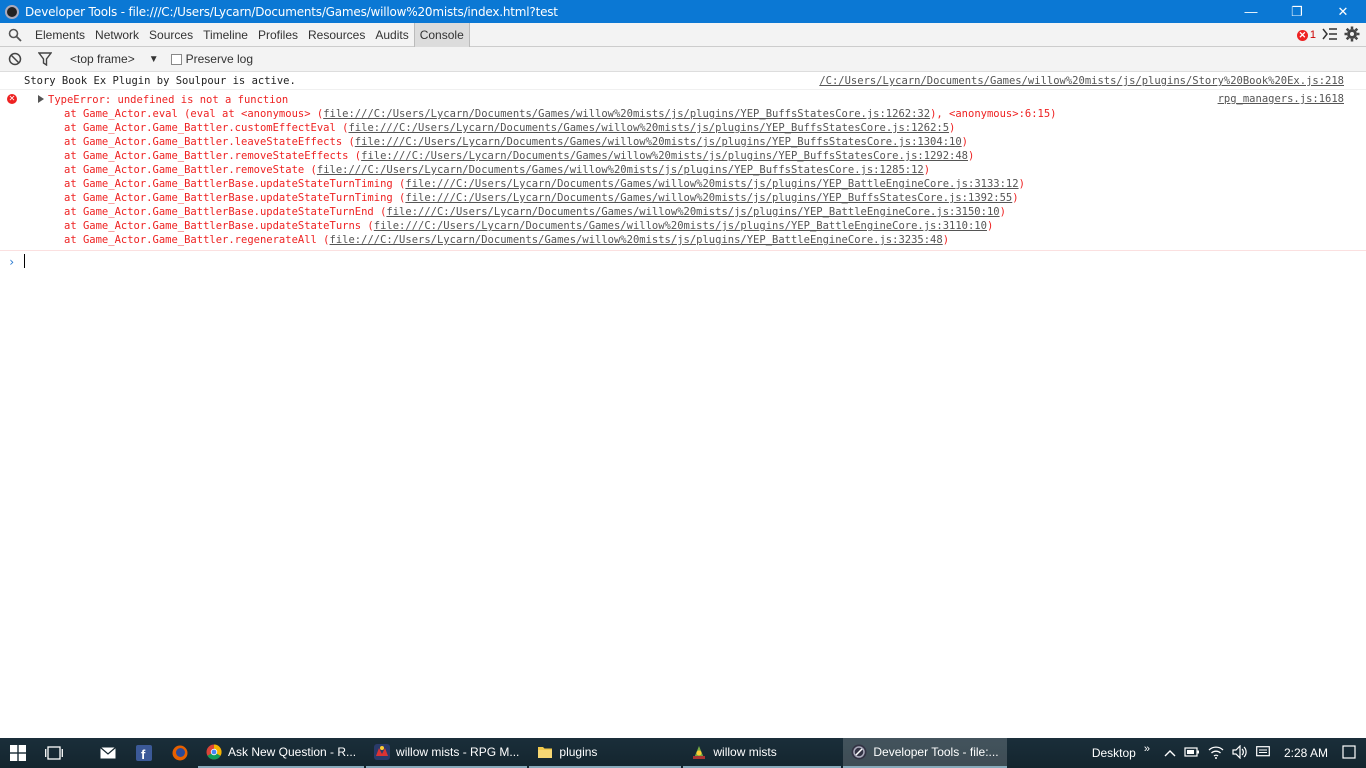  I want to click on tab-network: Network, so click(117, 35).